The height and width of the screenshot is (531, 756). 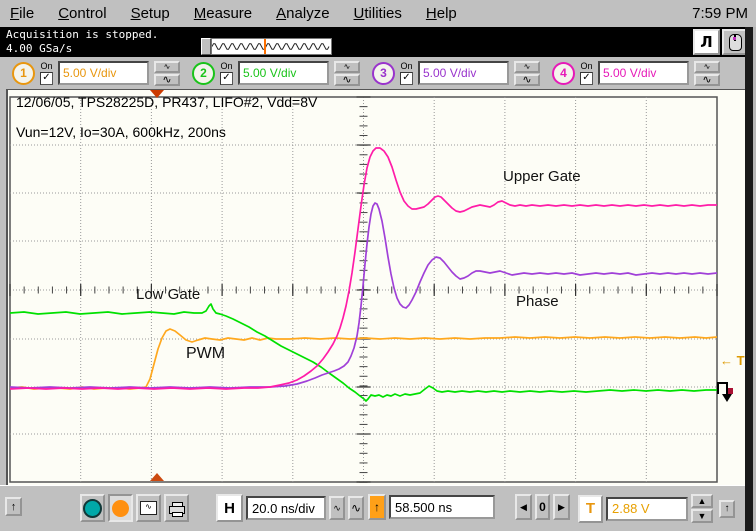 What do you see at coordinates (302, 13) in the screenshot?
I see `menu-analyze: Analyze` at bounding box center [302, 13].